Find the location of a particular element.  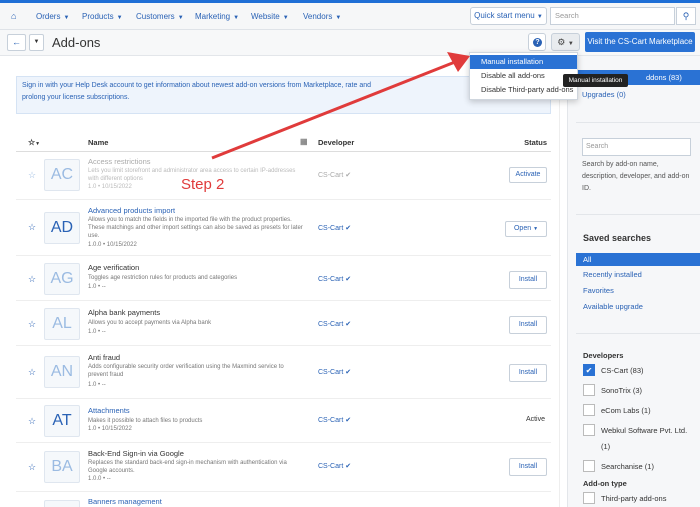

annotation-arrow is located at coordinates (340, 106).